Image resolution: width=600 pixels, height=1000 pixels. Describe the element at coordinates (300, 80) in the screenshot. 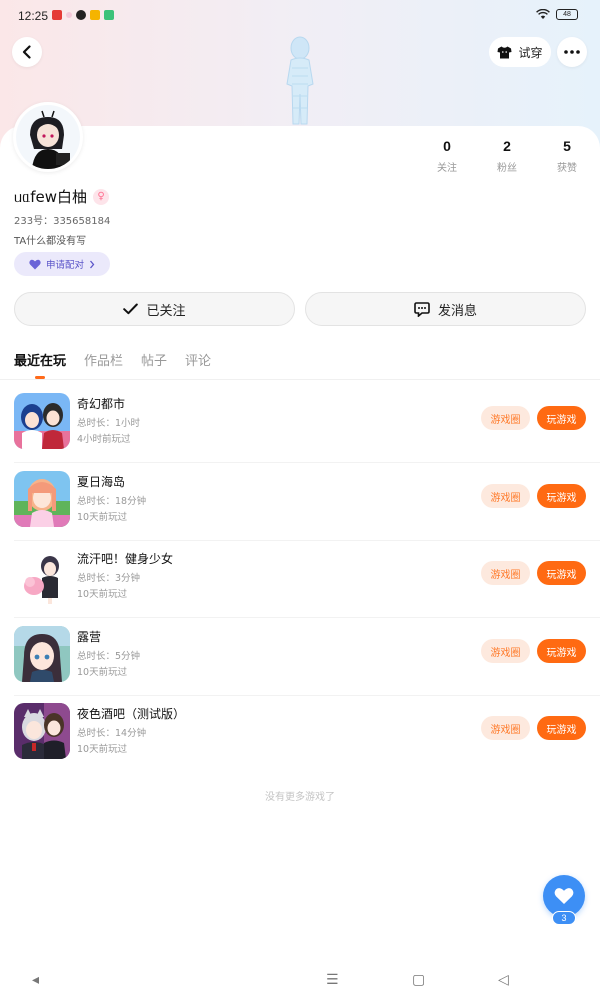

I see `3d-avatar-figure` at that location.